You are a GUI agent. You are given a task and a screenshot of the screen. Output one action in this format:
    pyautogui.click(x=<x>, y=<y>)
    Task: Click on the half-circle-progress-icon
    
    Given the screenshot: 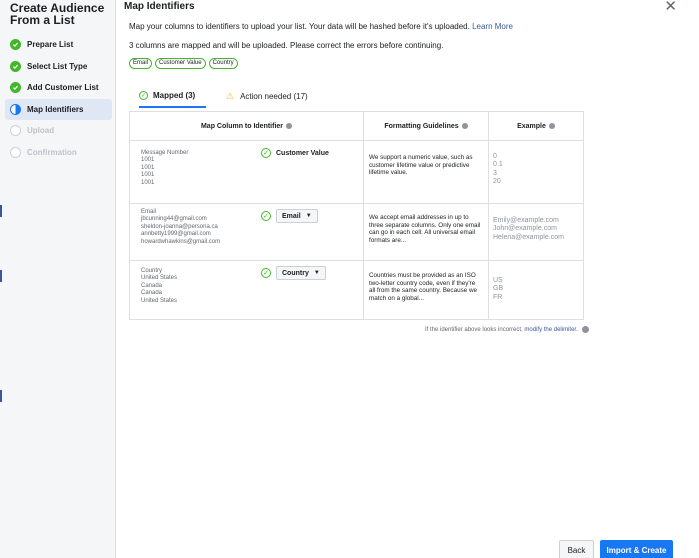 What is the action you would take?
    pyautogui.click(x=15, y=109)
    